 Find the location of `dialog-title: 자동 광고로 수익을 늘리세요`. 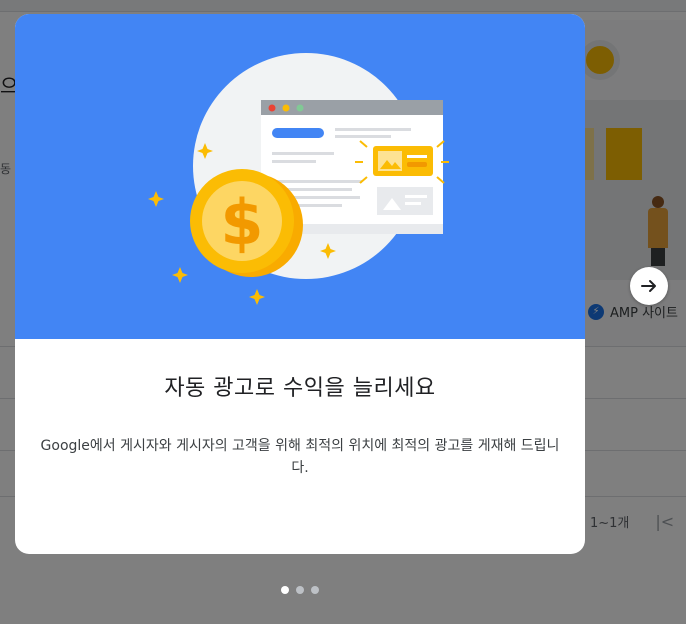

dialog-title: 자동 광고로 수익을 늘리세요 is located at coordinates (300, 388).